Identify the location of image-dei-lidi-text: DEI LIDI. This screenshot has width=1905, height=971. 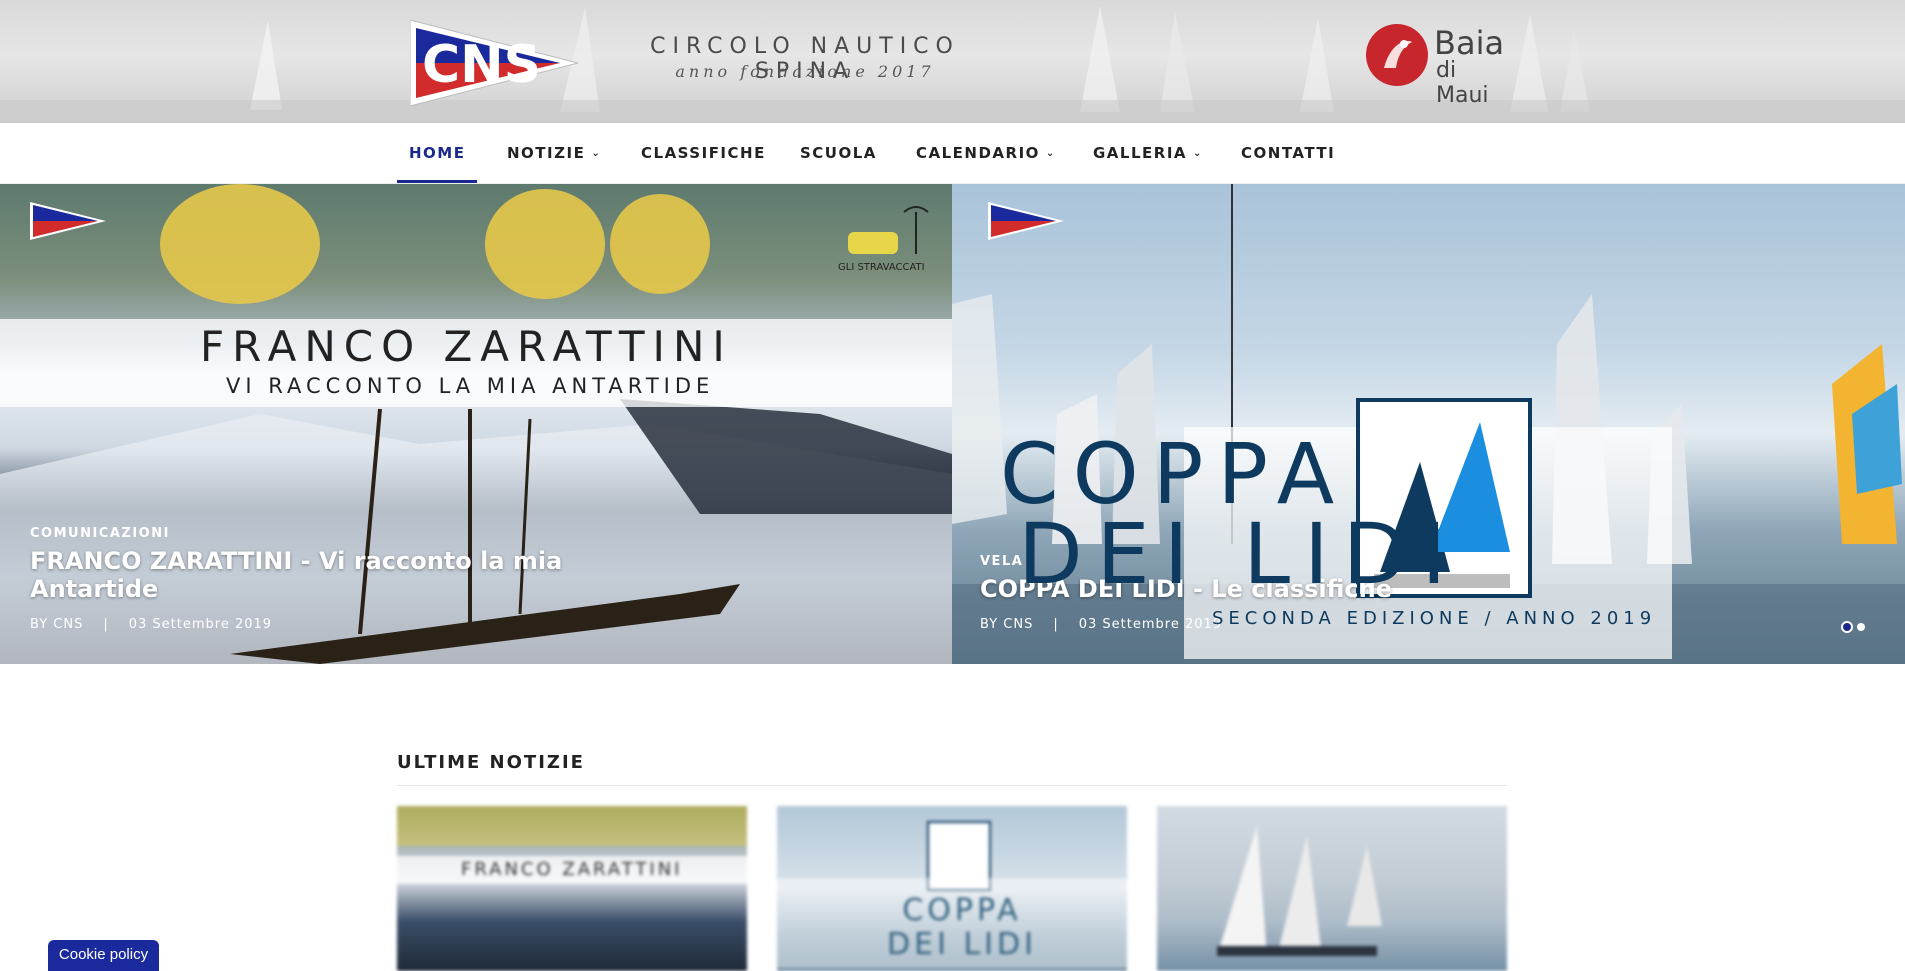
(1239, 554).